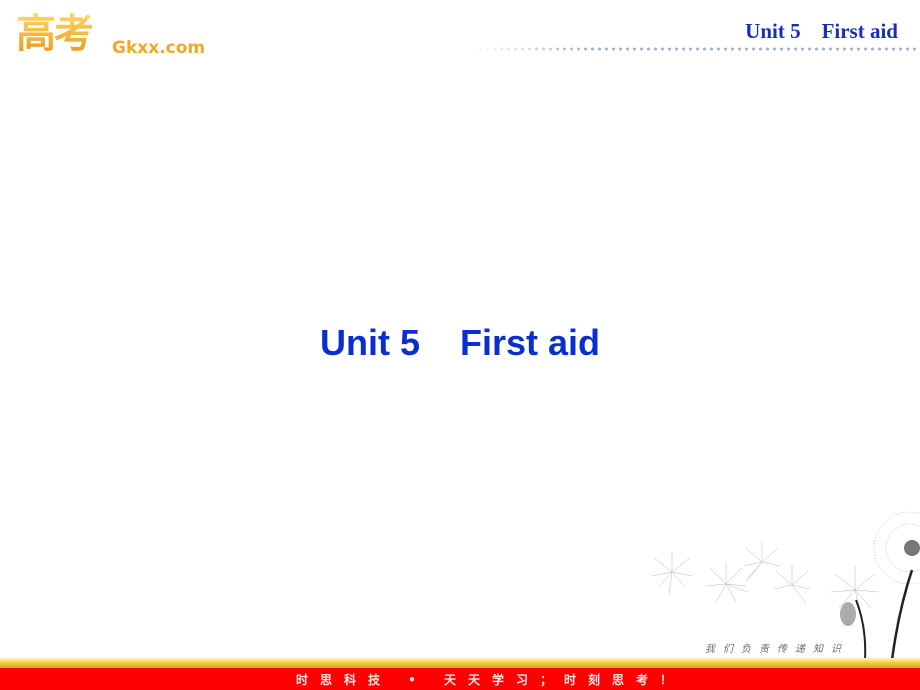  I want to click on gkxx-logo: 高考 Gkxx.com, so click(110, 34).